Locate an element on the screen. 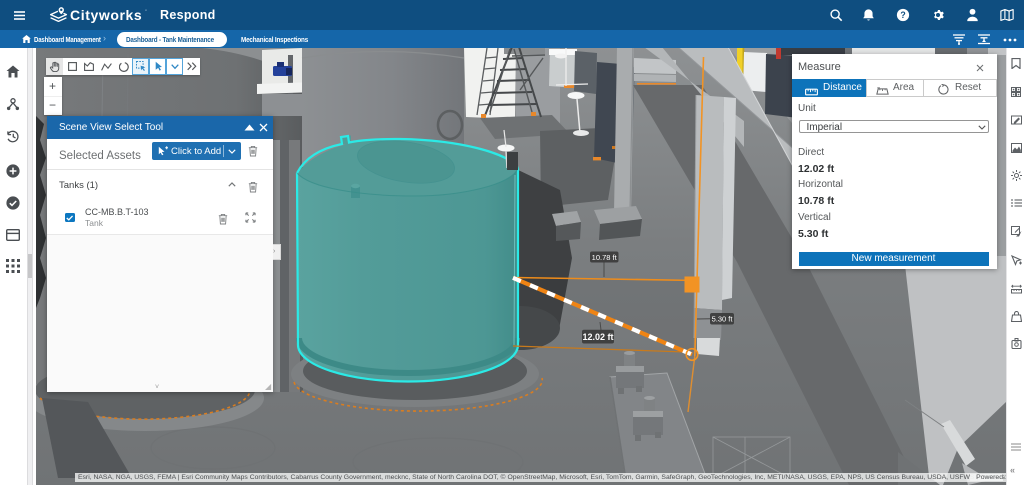 This screenshot has width=1024, height=485. svg-text: 12.02 ft is located at coordinates (597, 337).